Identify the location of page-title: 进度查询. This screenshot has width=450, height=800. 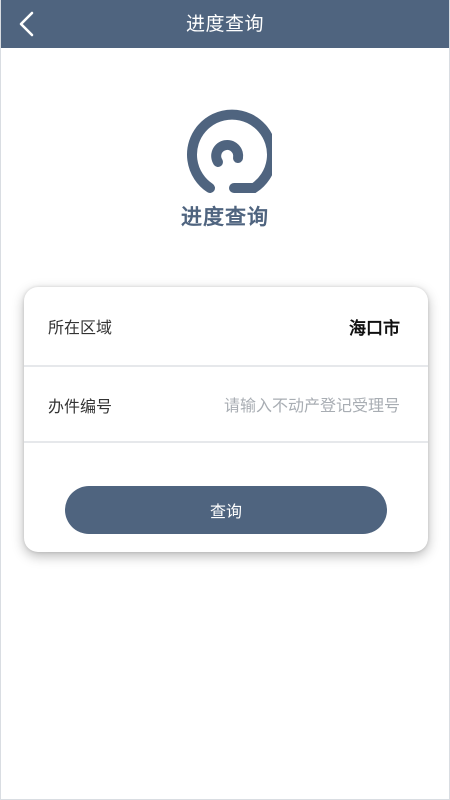
(224, 24).